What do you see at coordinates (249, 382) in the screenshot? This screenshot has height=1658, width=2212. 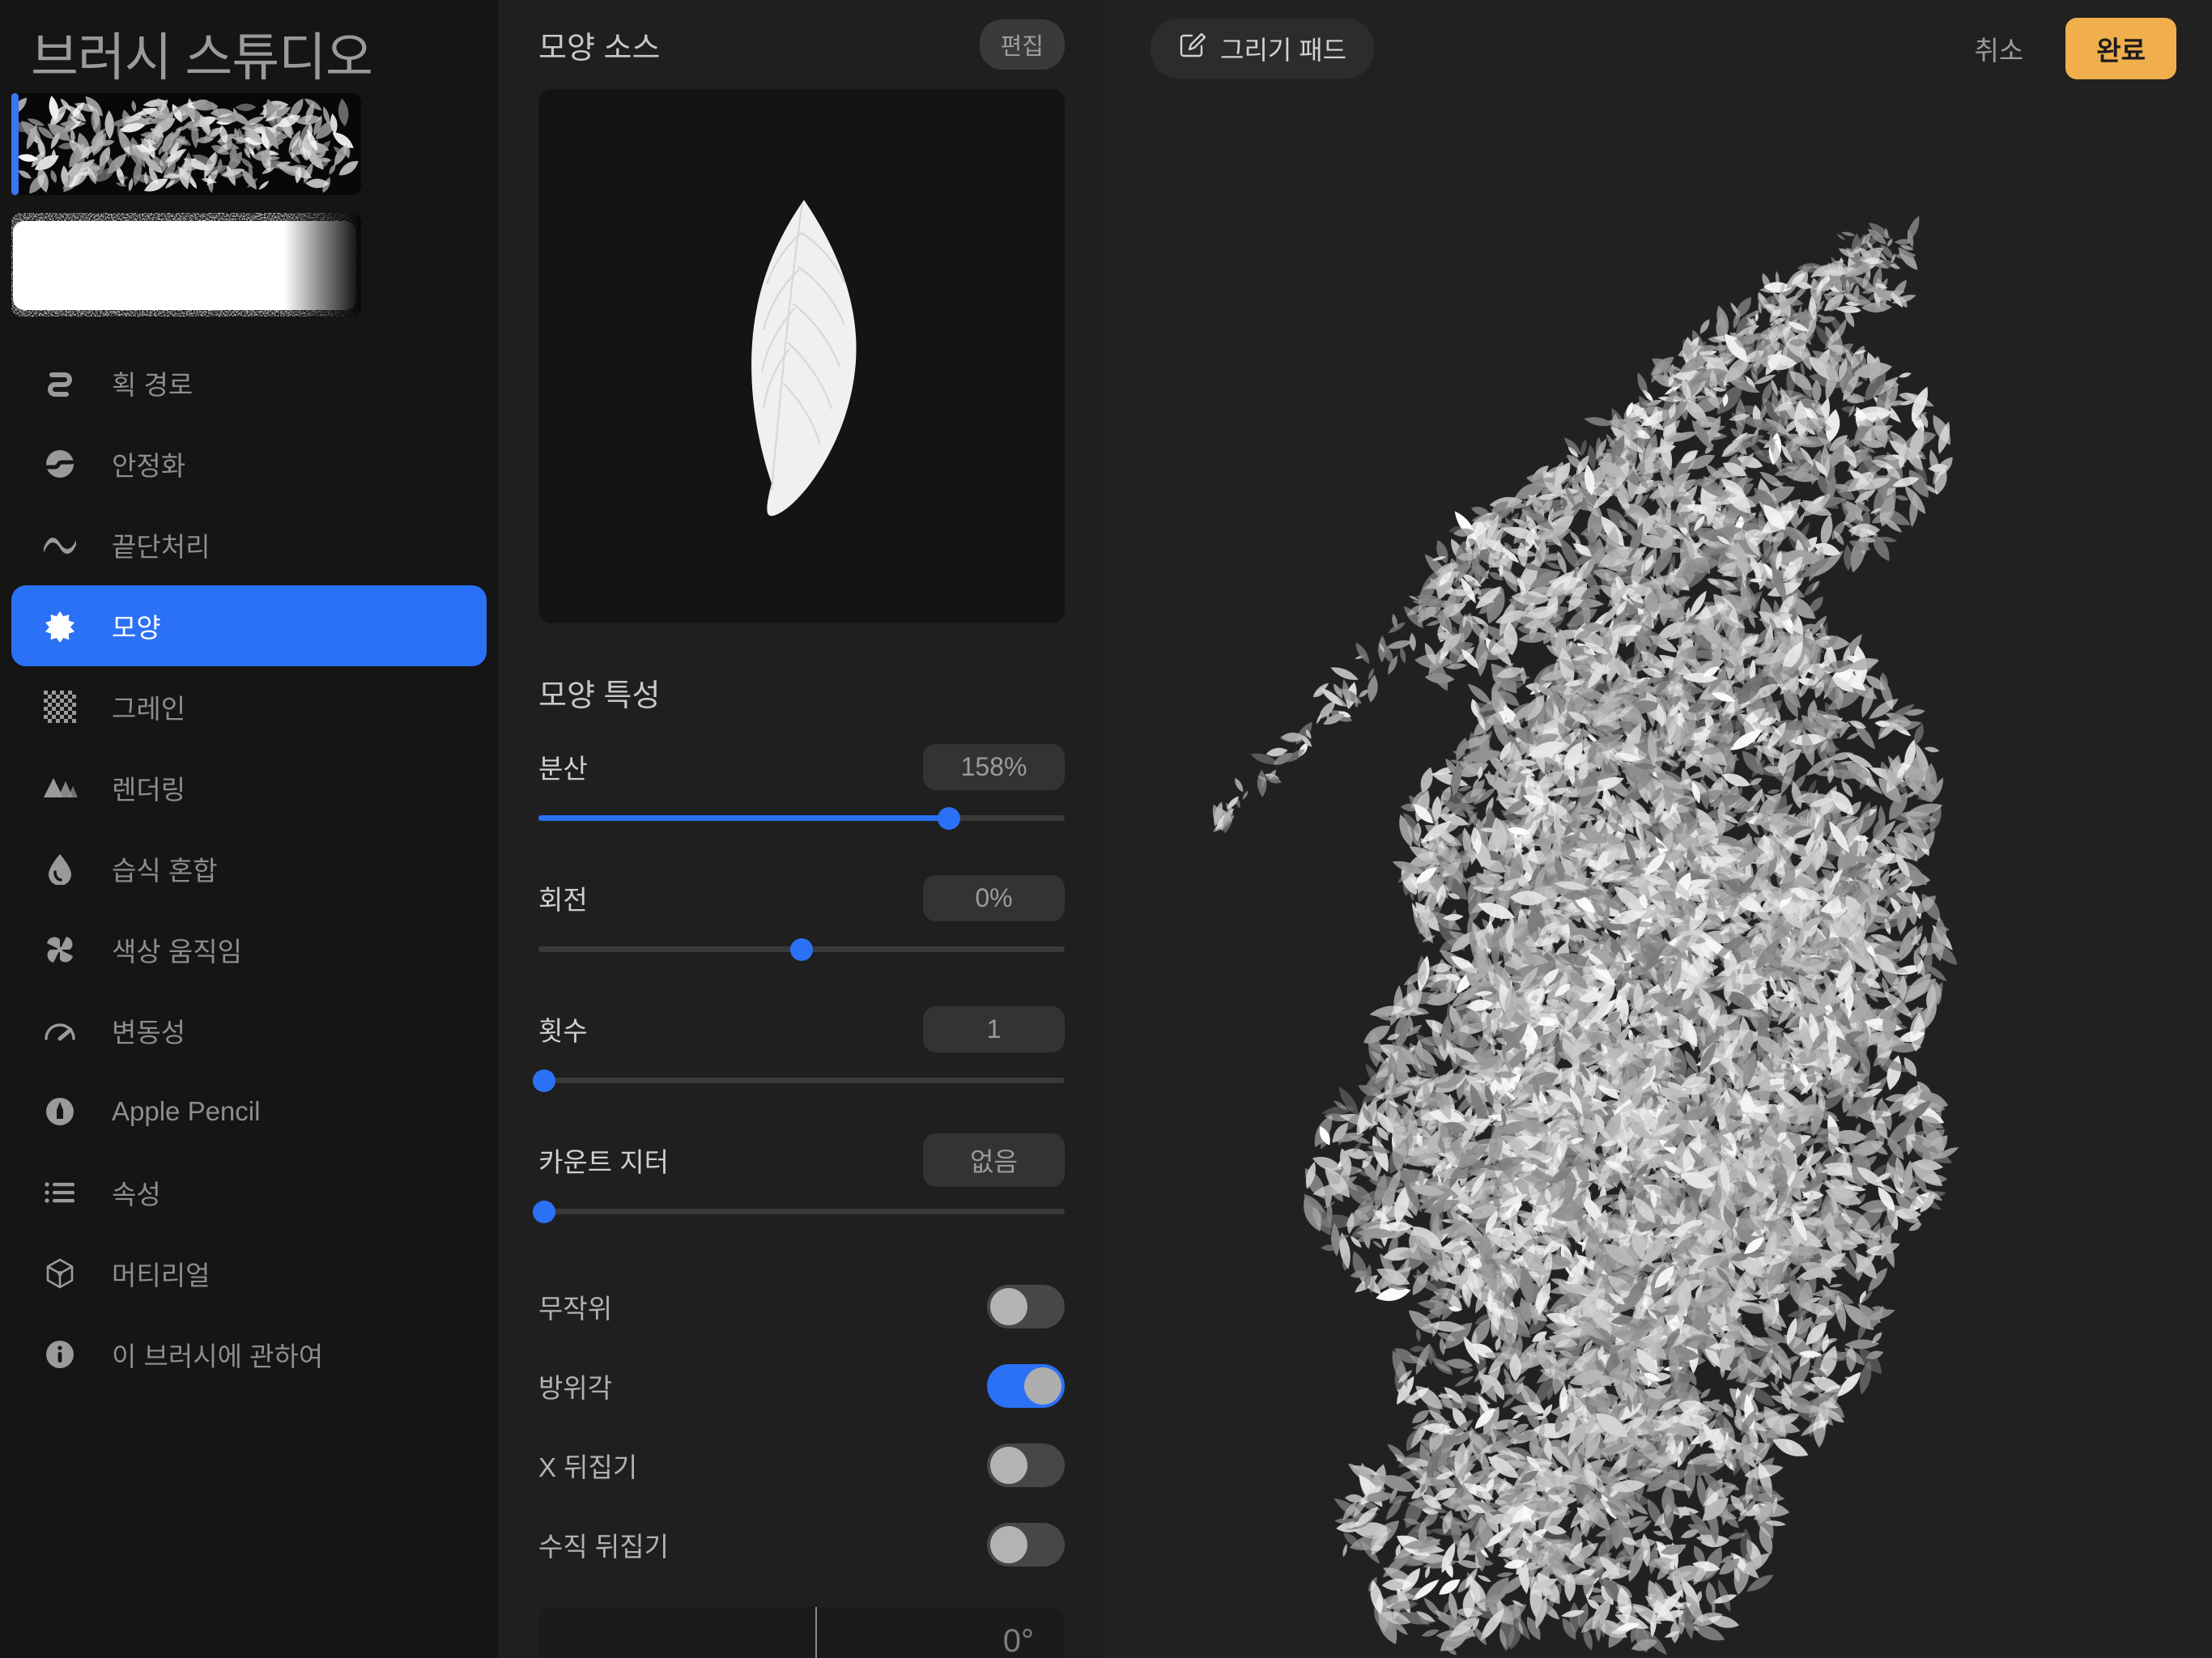 I see `sidebar-item-stroke-path: 획 경로` at bounding box center [249, 382].